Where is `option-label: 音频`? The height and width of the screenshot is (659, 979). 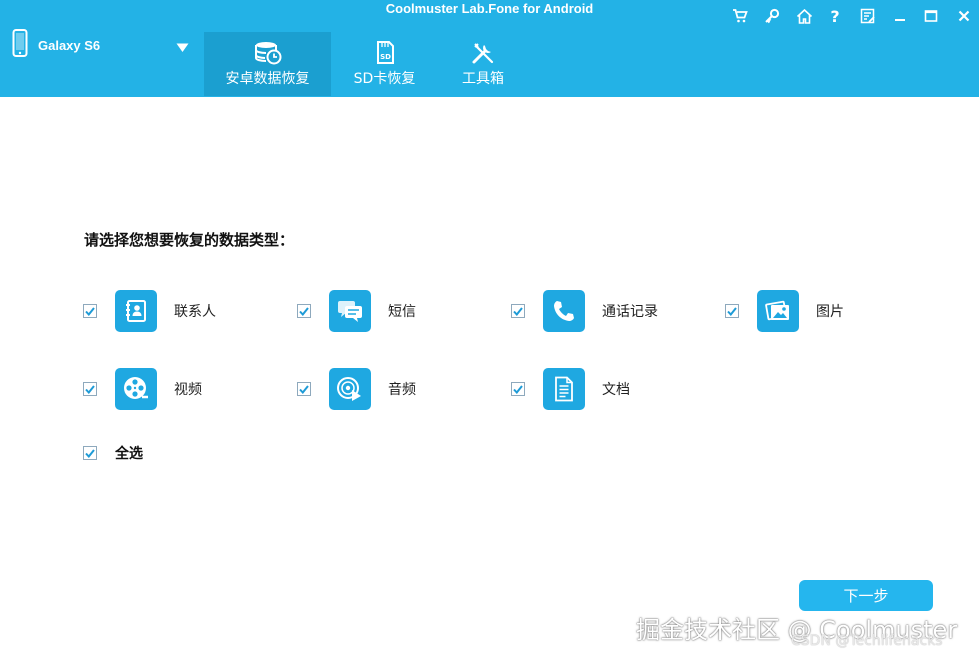 option-label: 音频 is located at coordinates (402, 390).